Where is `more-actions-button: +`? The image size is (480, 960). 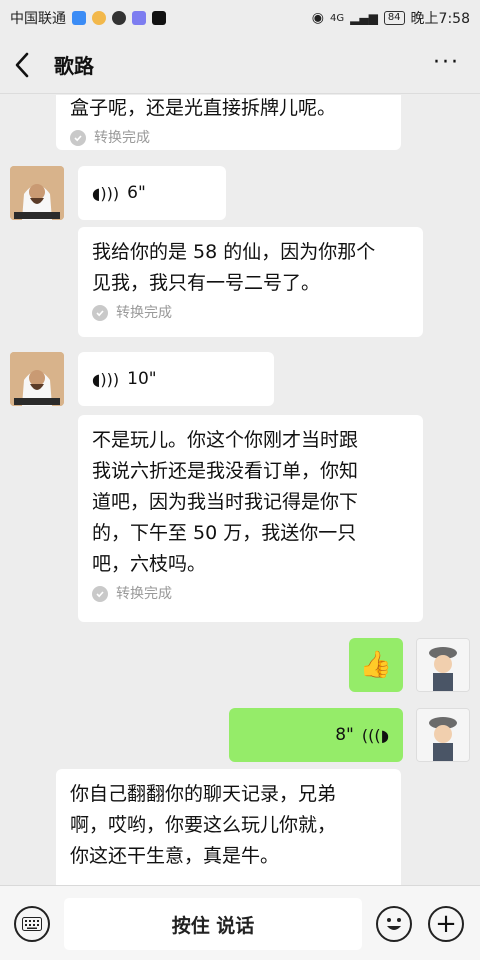 more-actions-button: + is located at coordinates (446, 924).